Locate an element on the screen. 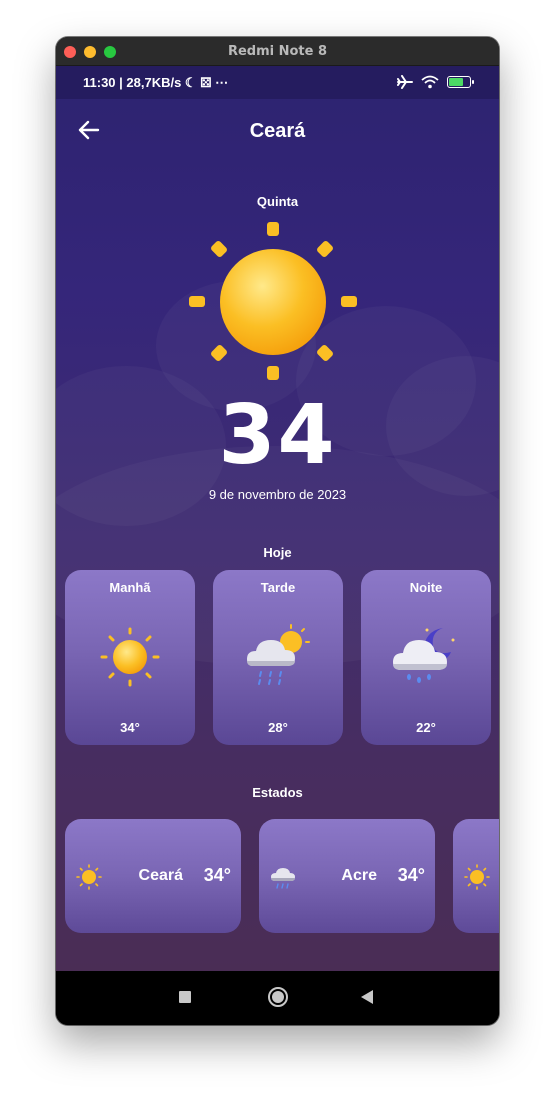 The width and height of the screenshot is (555, 1099). current-date: 9 de novembro de 2023 is located at coordinates (277, 494).